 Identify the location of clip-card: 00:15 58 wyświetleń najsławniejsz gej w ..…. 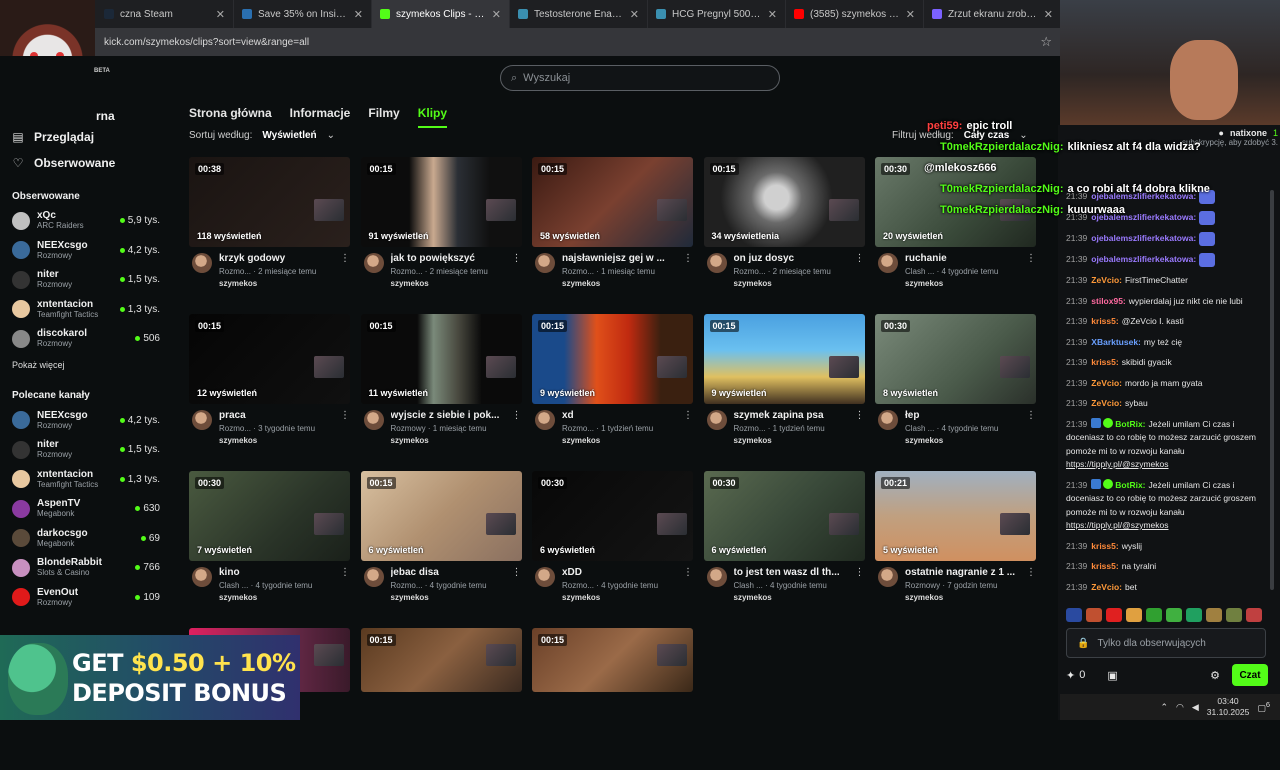
(612, 228).